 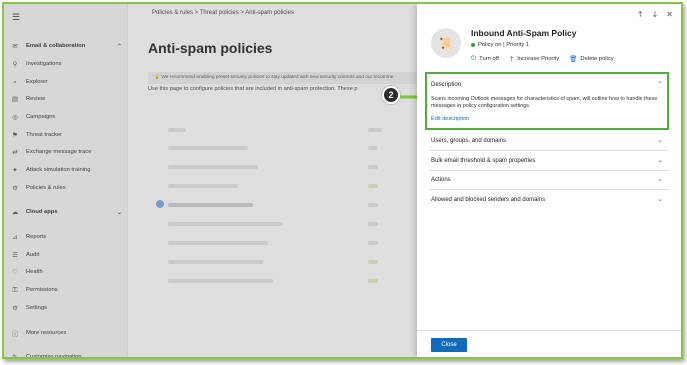 What do you see at coordinates (391, 95) in the screenshot?
I see `annotation-badge: 2` at bounding box center [391, 95].